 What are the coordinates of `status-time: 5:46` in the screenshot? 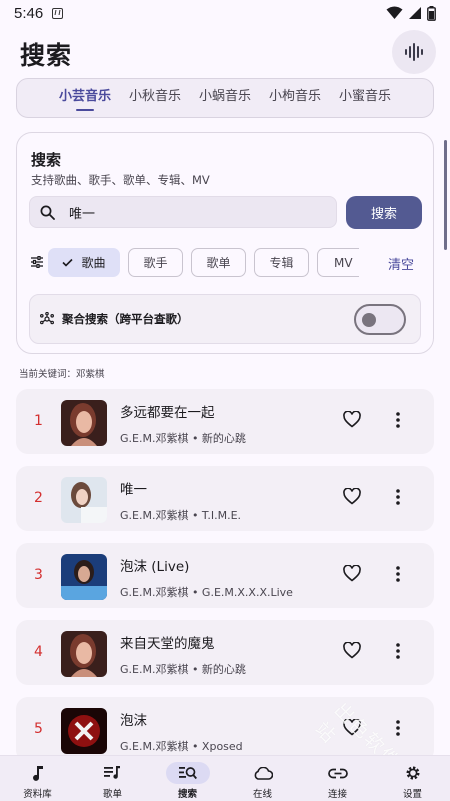 It's located at (29, 13).